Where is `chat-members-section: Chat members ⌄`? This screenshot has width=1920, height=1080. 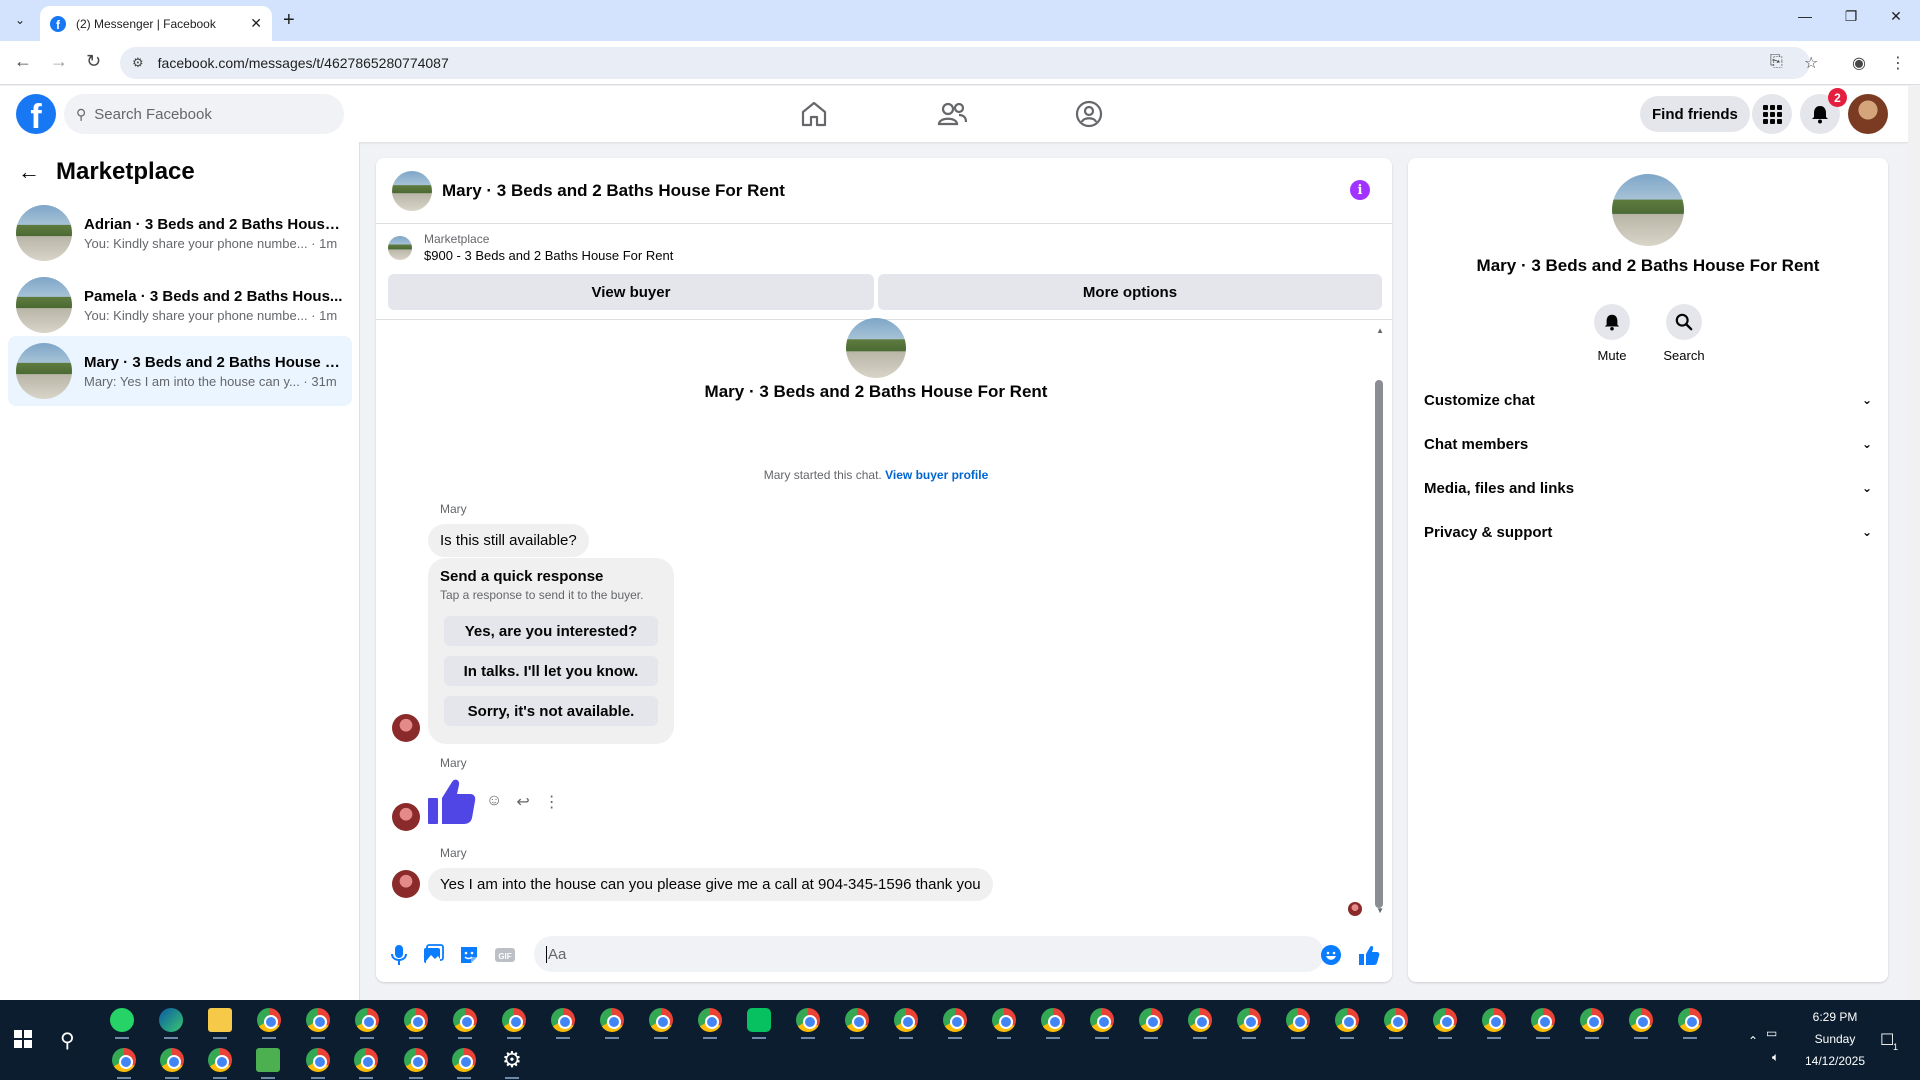
chat-members-section: Chat members ⌄ is located at coordinates (1648, 444).